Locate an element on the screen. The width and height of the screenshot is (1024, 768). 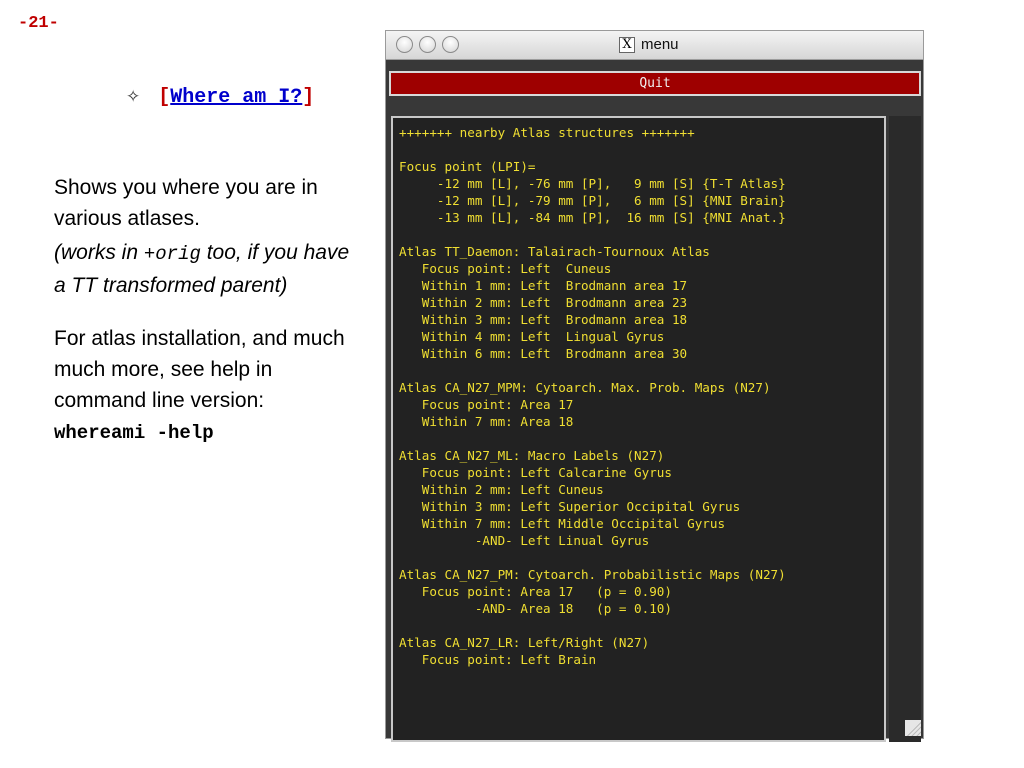
output-line: Focus point: Left Cuneus is located at coordinates (516, 268).